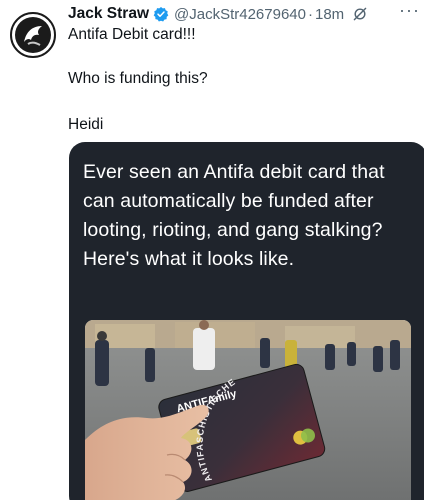 The width and height of the screenshot is (424, 500). What do you see at coordinates (161, 14) in the screenshot?
I see `verified-badge-icon` at bounding box center [161, 14].